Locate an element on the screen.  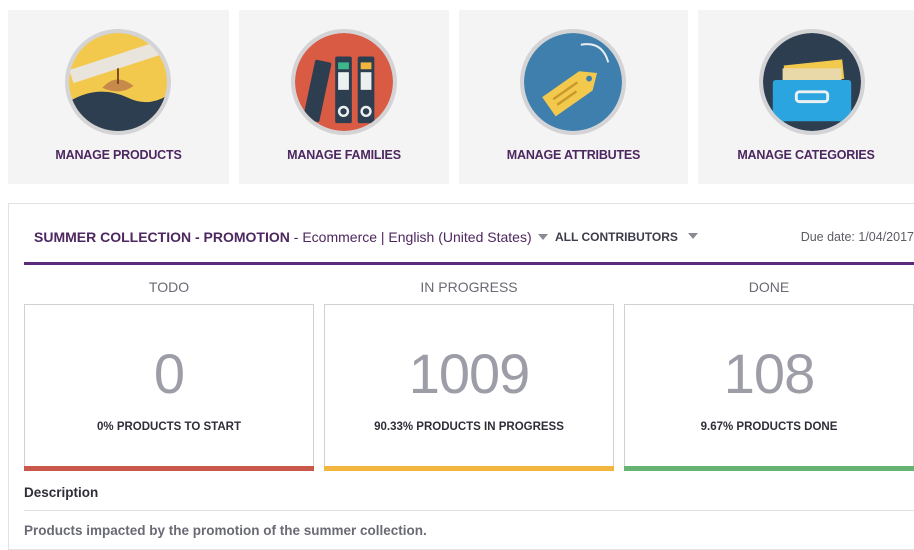
drawer-icon is located at coordinates (812, 82).